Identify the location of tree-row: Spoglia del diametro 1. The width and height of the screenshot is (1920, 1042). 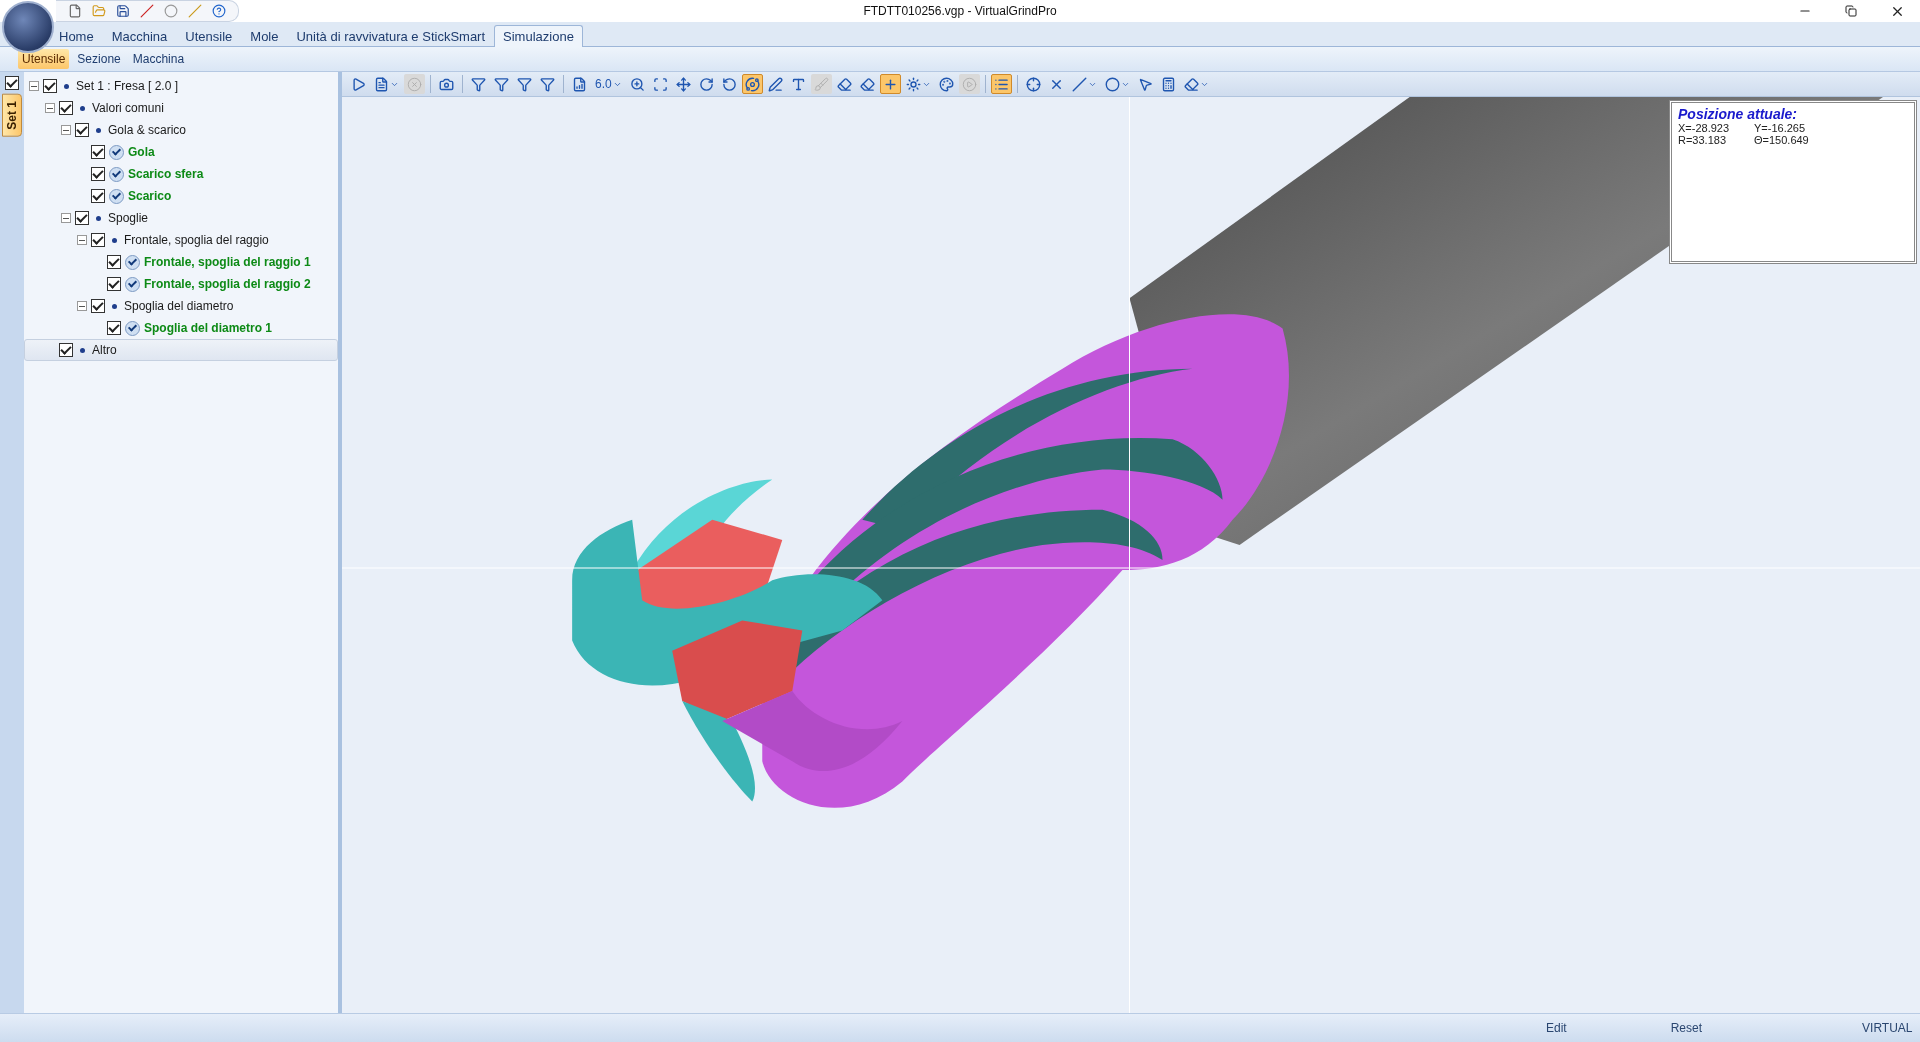
(181, 328).